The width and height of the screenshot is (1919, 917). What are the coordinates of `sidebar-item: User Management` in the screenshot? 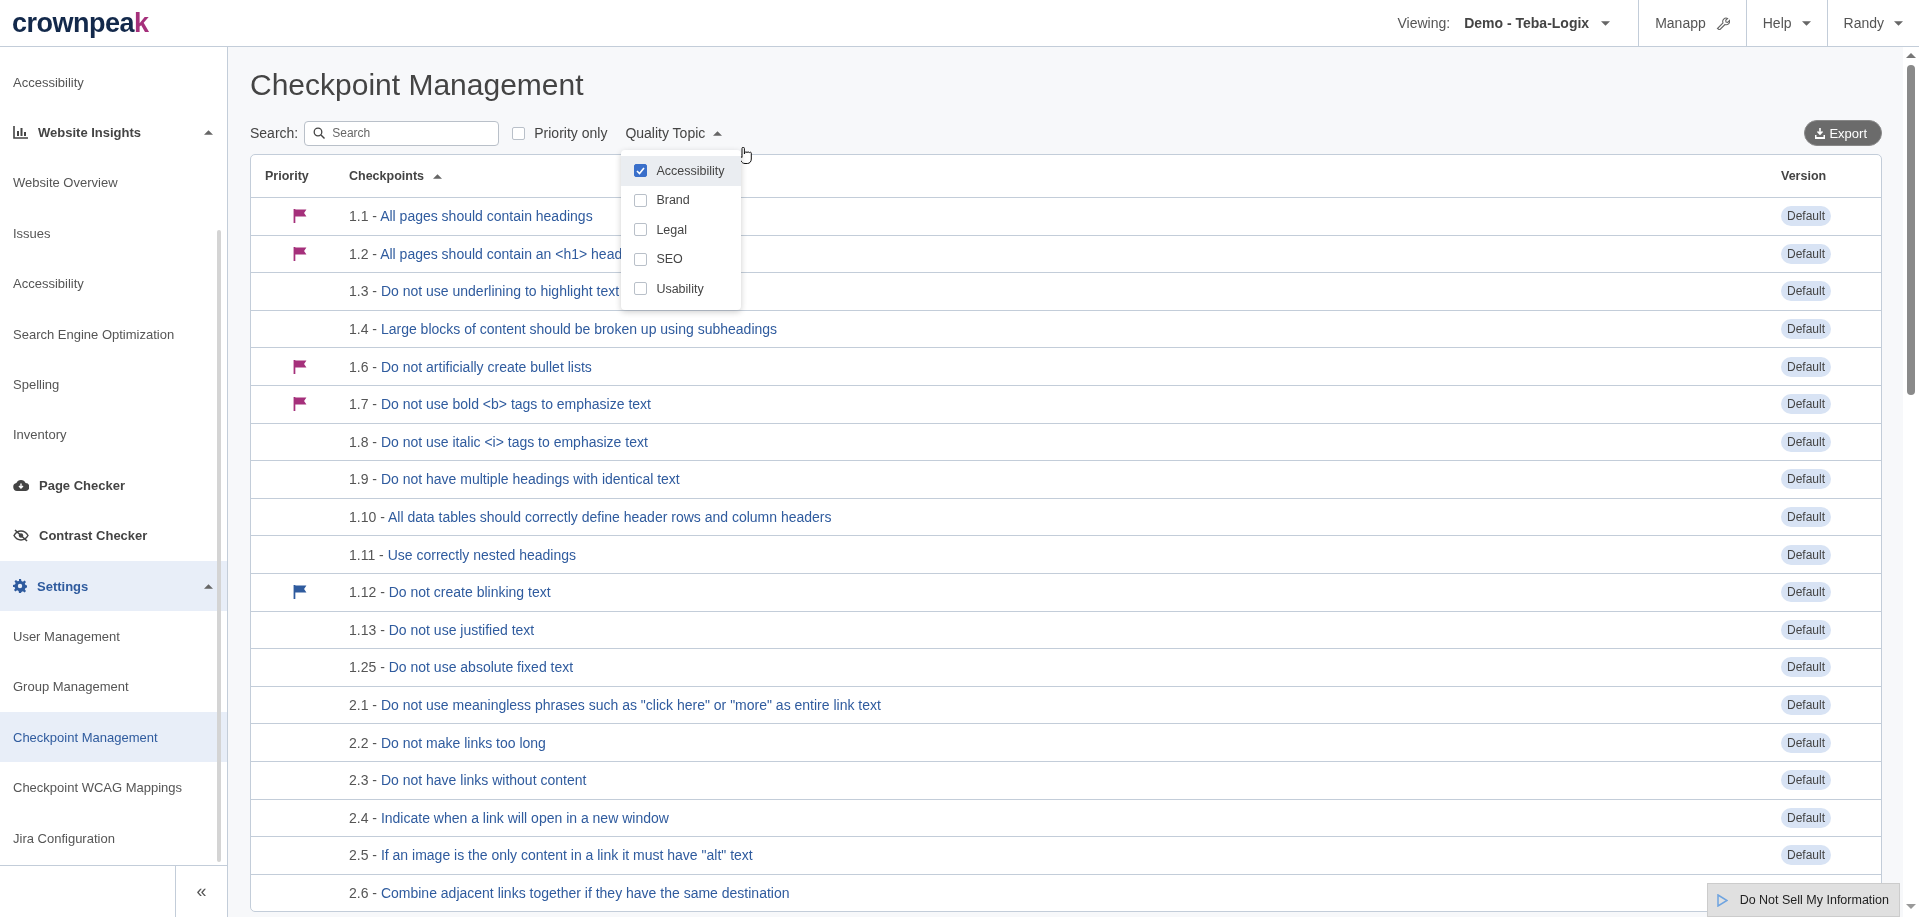 It's located at (113, 636).